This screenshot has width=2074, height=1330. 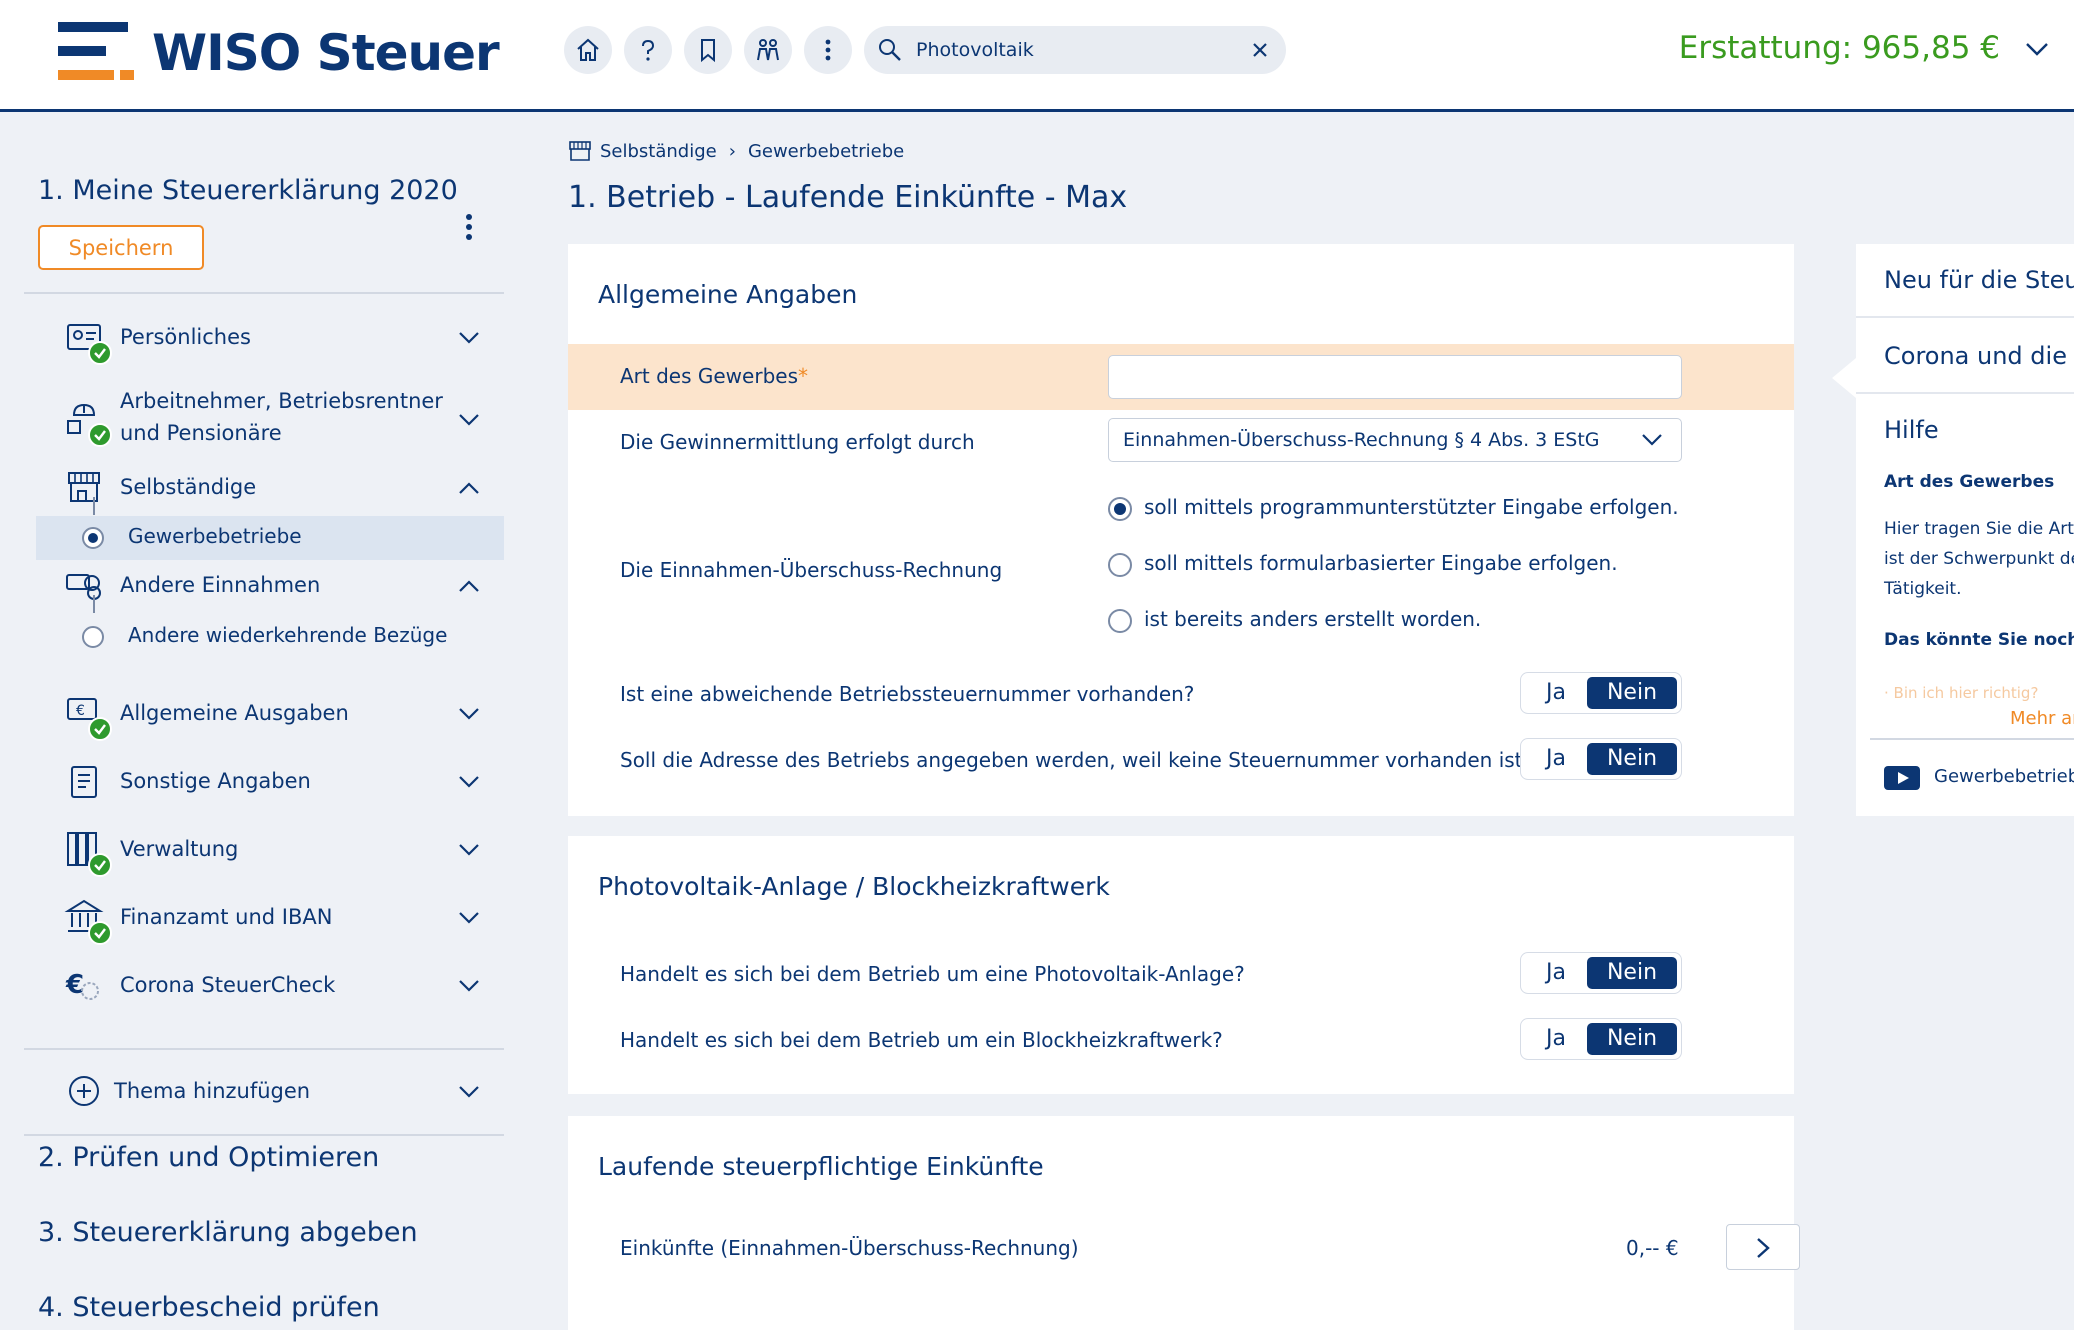 I want to click on sidebar-item-verwaltung: Verwaltung, so click(x=264, y=849).